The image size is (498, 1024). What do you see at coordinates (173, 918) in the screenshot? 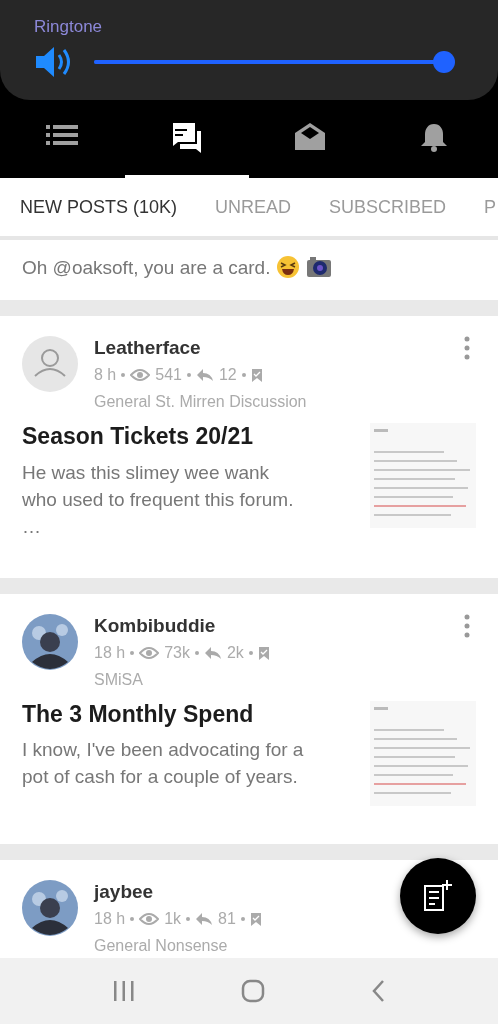
I see `view-count: 1k` at bounding box center [173, 918].